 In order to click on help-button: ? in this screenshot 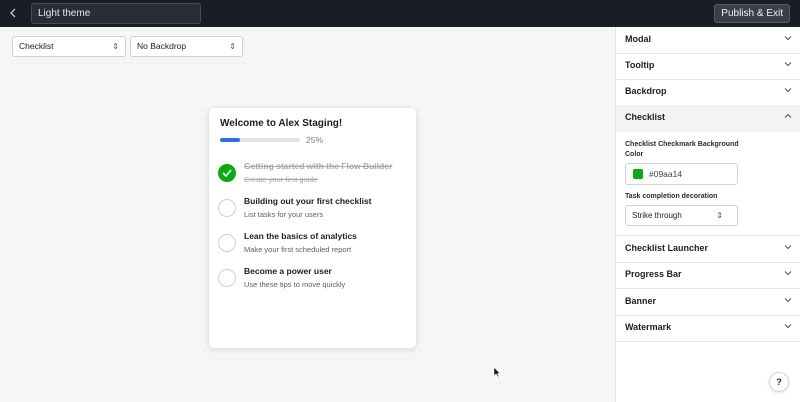, I will do `click(779, 382)`.